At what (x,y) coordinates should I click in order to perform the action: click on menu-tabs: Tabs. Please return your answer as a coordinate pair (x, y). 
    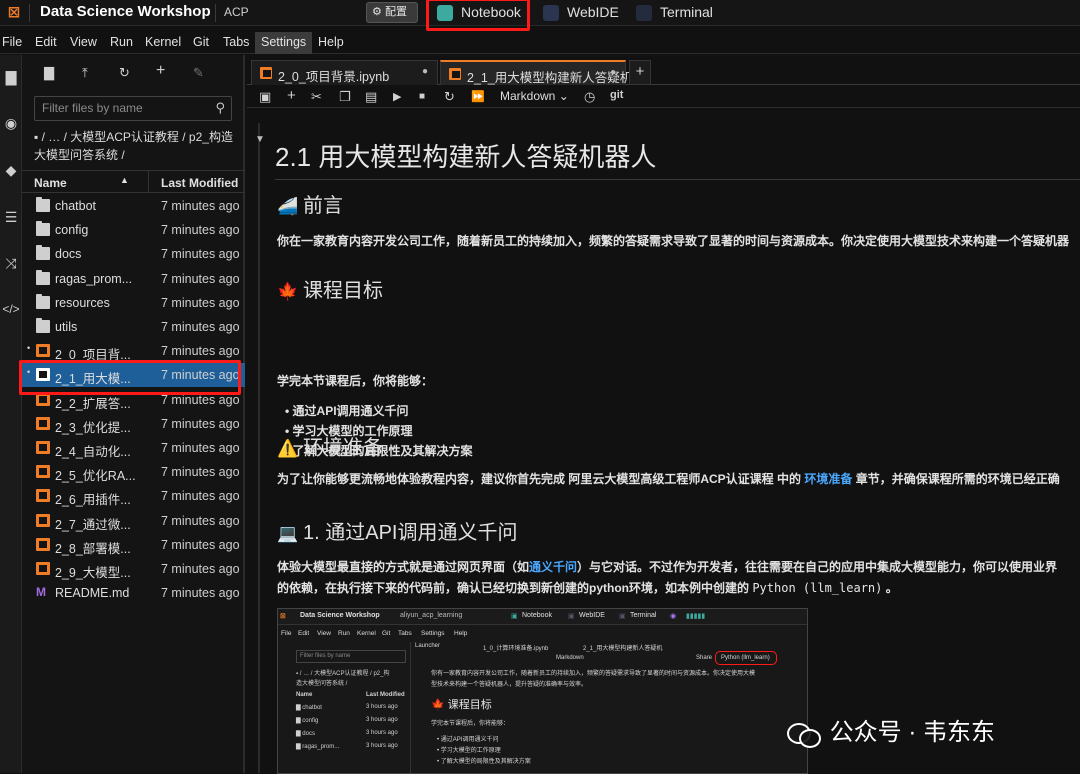
    Looking at the image, I should click on (236, 42).